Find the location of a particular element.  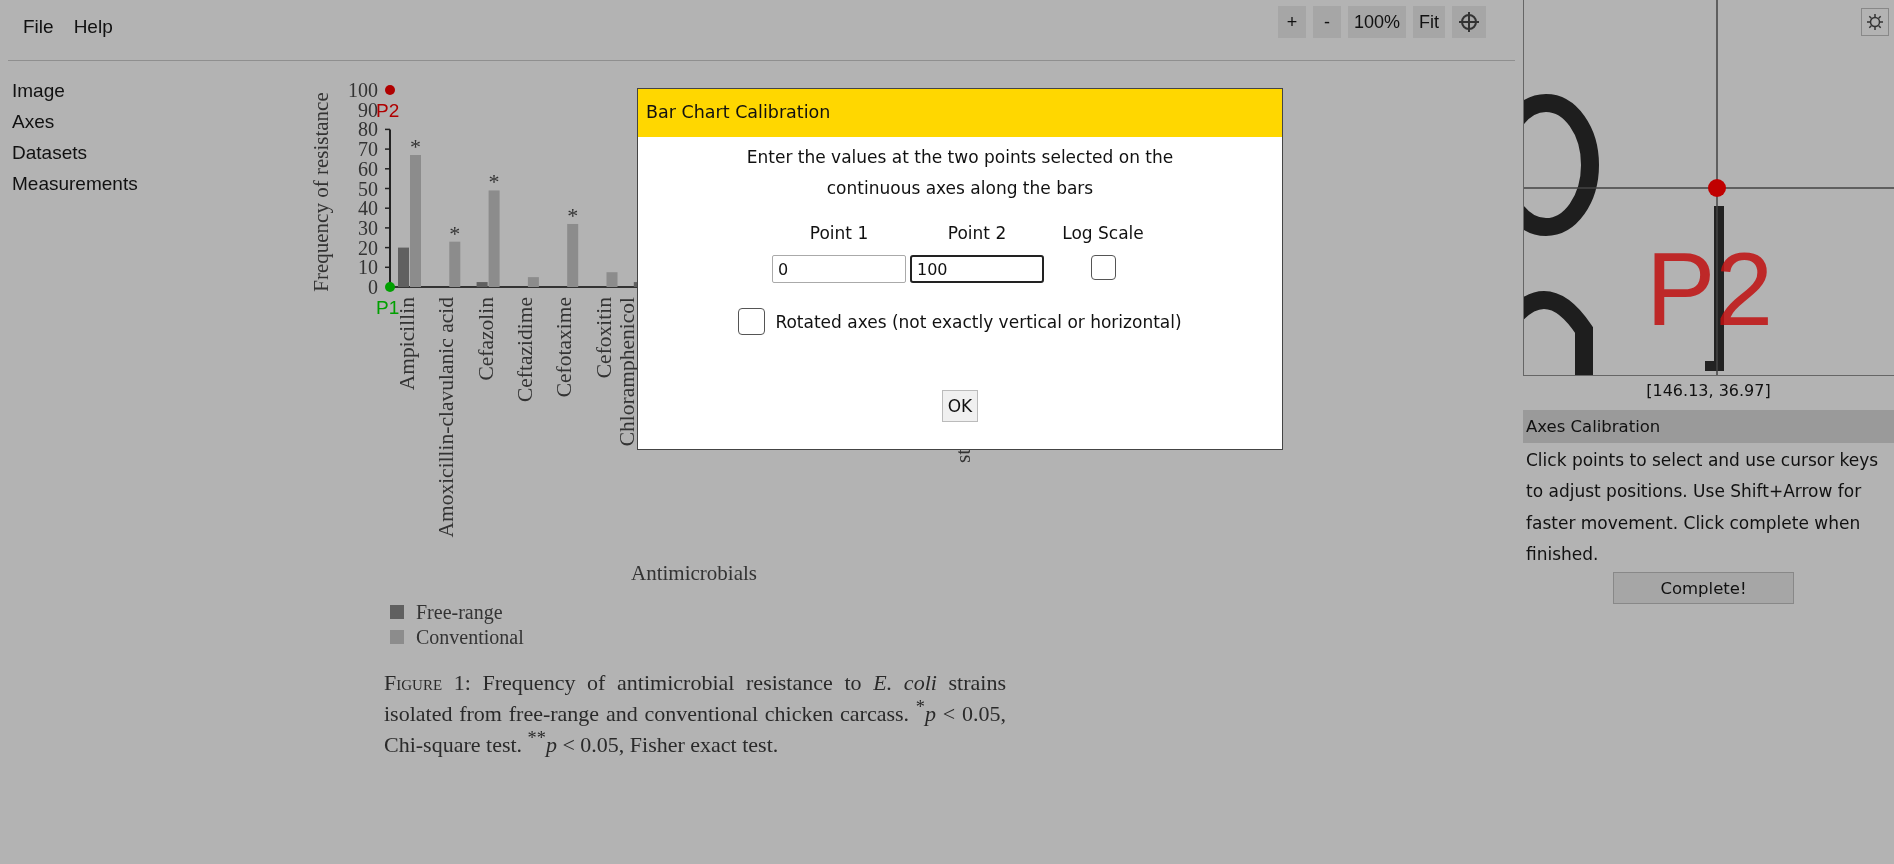

category-label: st is located at coordinates (963, 455).